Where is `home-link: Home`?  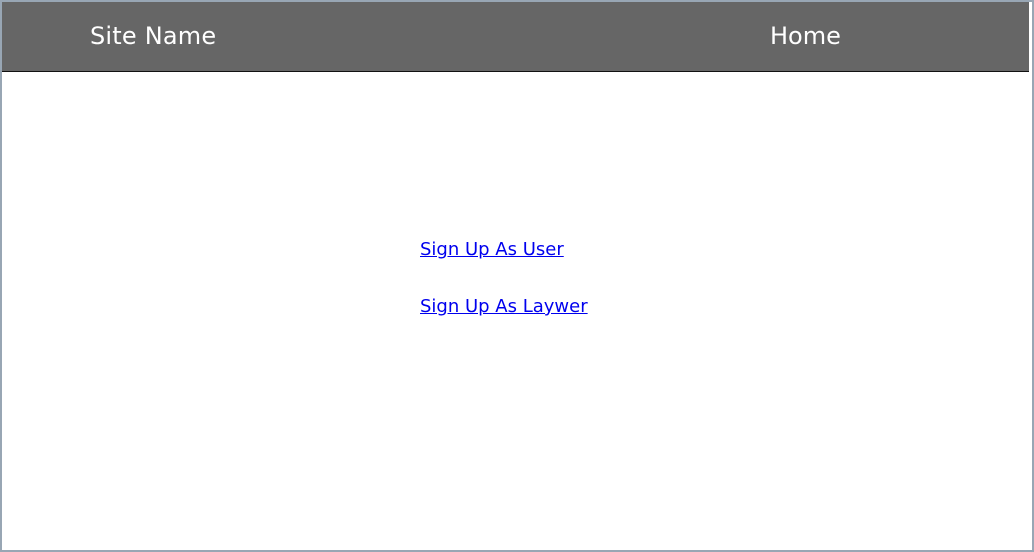
home-link: Home is located at coordinates (805, 36).